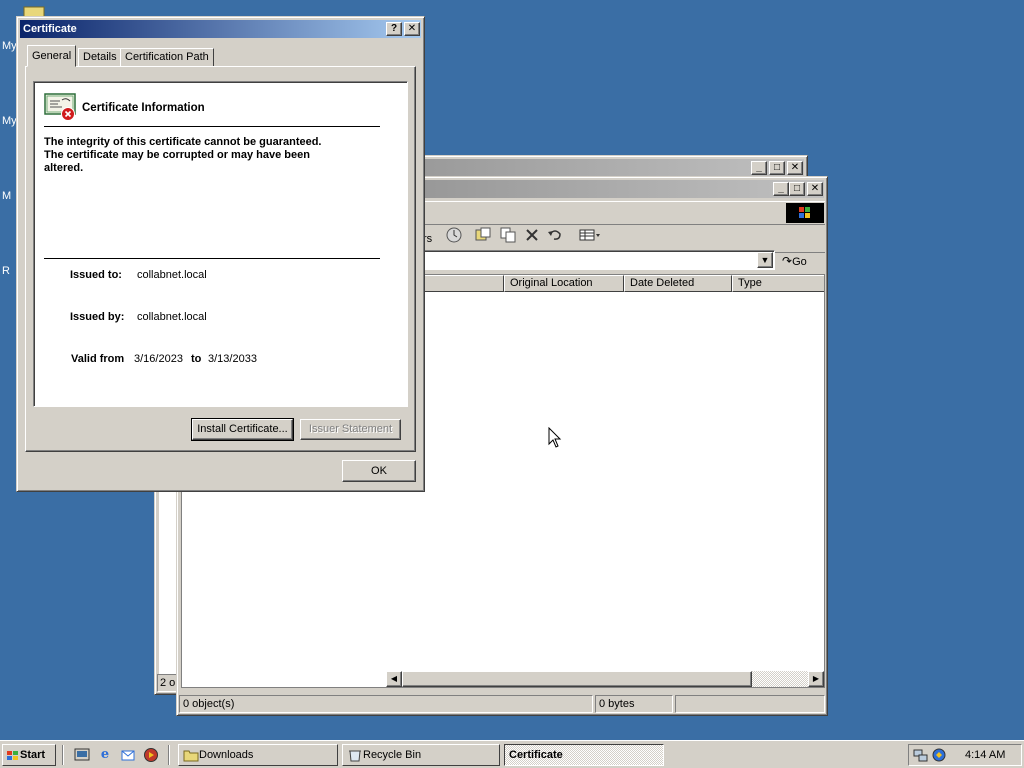 The height and width of the screenshot is (768, 1024). I want to click on button-label: Issuer Statement, so click(350, 429).